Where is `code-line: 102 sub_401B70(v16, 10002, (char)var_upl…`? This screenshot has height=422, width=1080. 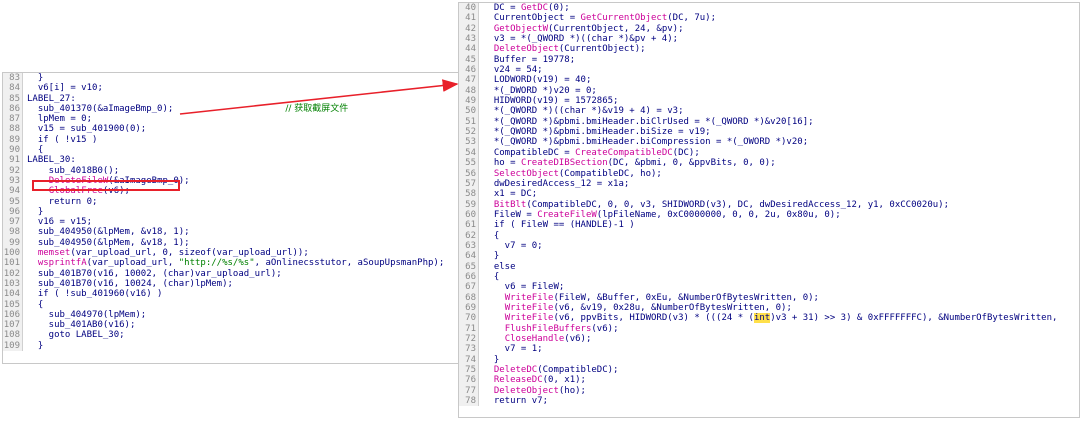 code-line: 102 sub_401B70(v16, 10002, (char)var_upl… is located at coordinates (231, 273).